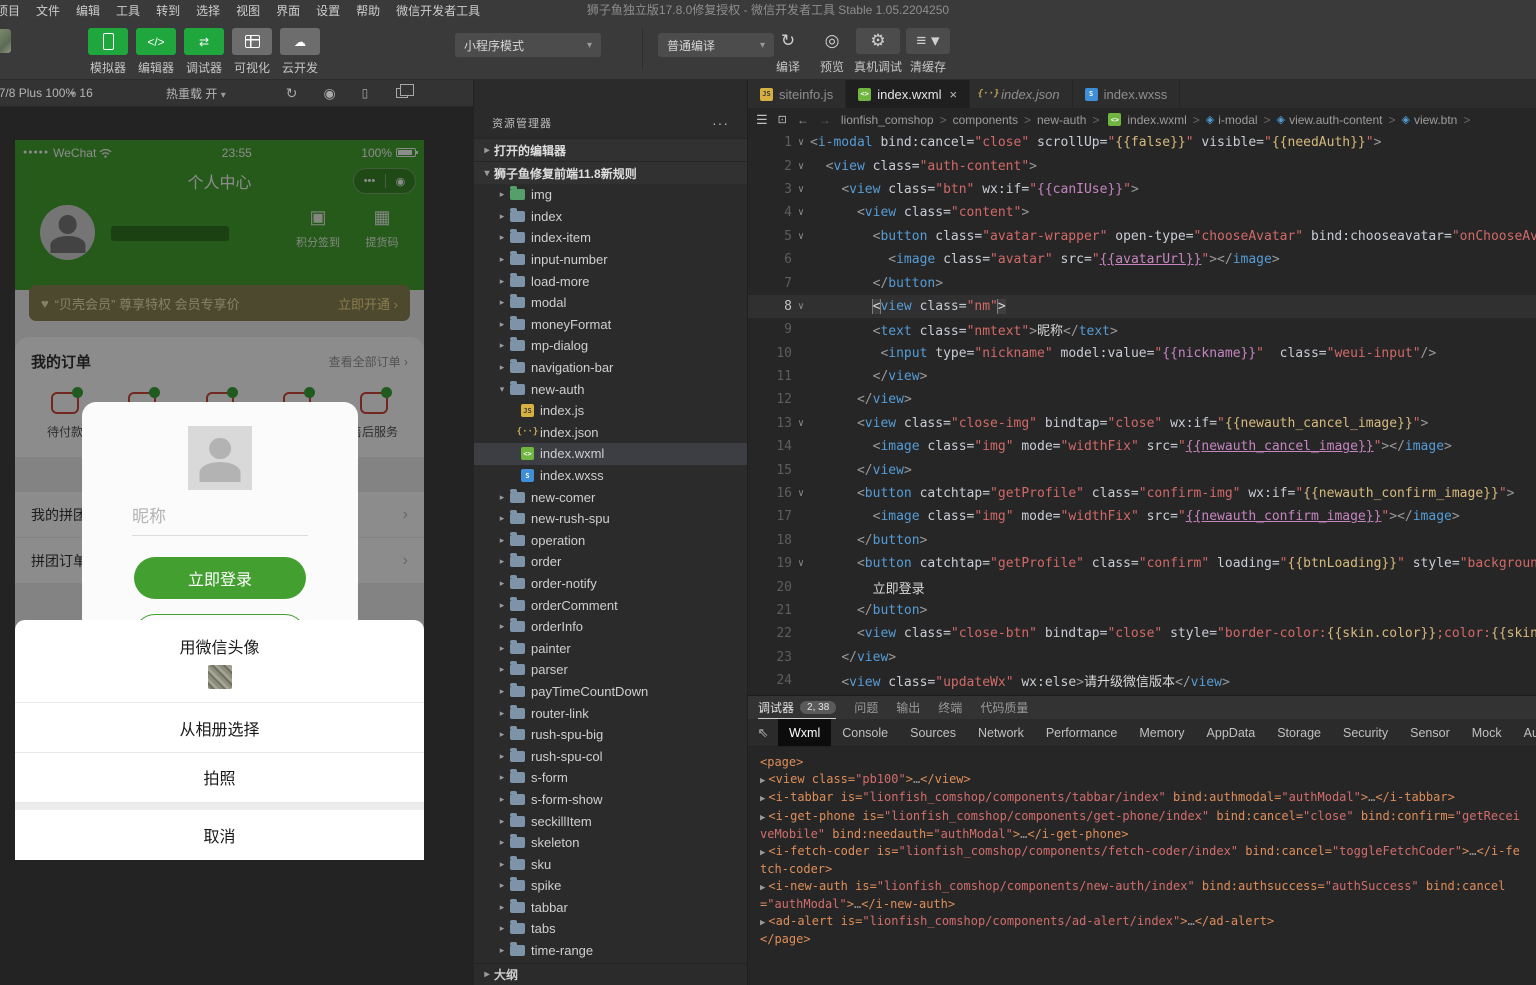  I want to click on code-line-2: 2 ∨ <view class="auth-content">, so click(1142, 165).